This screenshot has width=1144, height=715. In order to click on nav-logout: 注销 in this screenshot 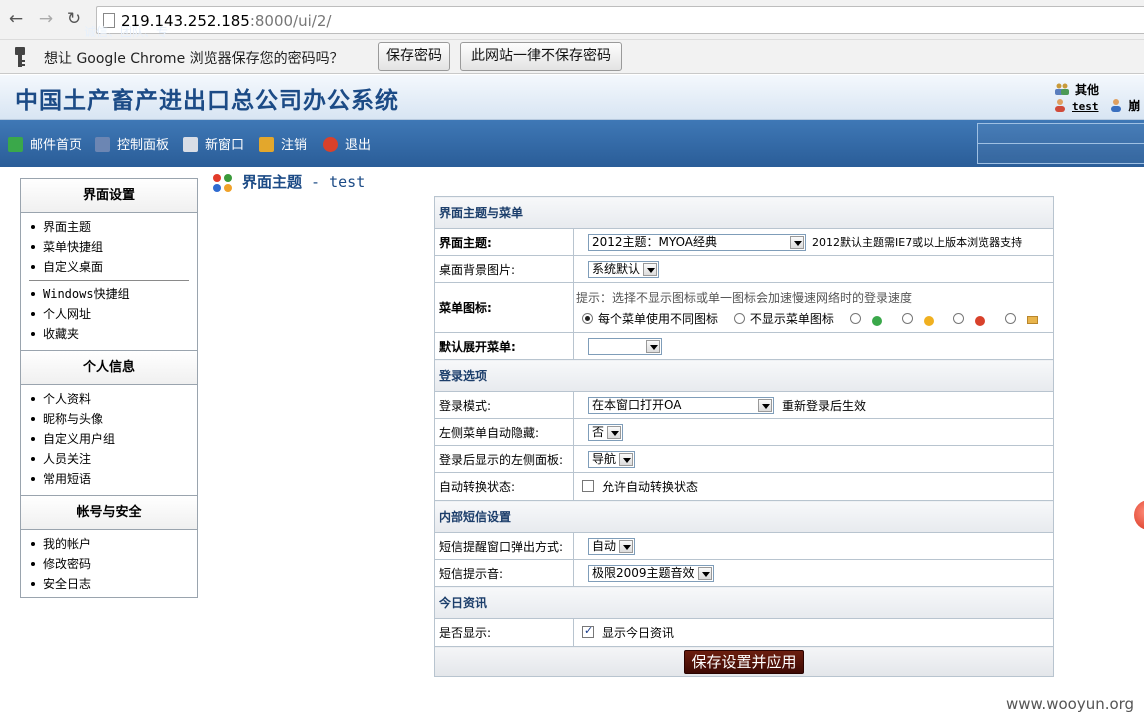, I will do `click(283, 143)`.